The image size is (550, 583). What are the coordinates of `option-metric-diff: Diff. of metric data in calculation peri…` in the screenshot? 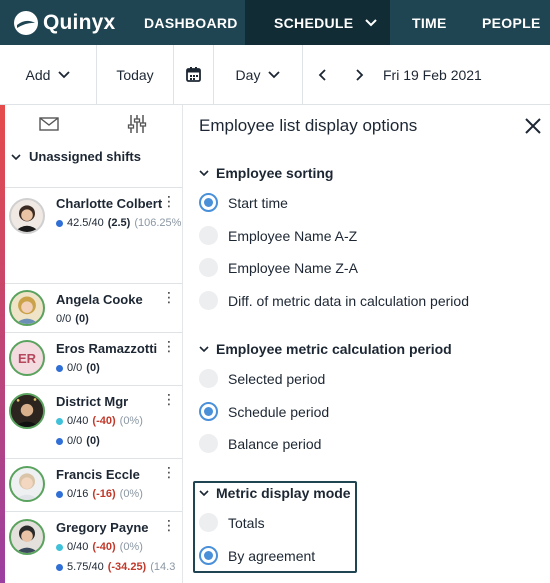 It's located at (334, 300).